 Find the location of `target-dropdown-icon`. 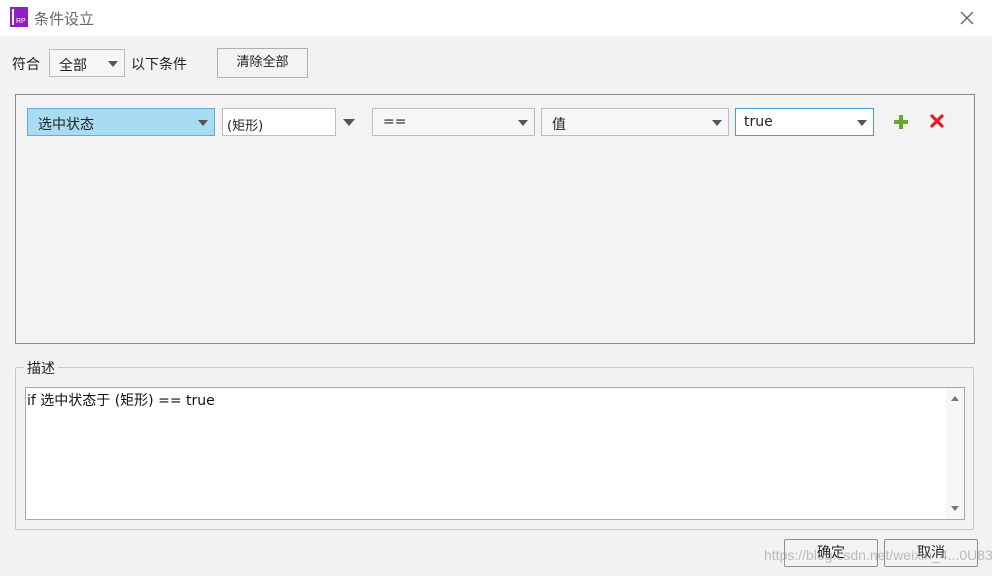

target-dropdown-icon is located at coordinates (349, 122).